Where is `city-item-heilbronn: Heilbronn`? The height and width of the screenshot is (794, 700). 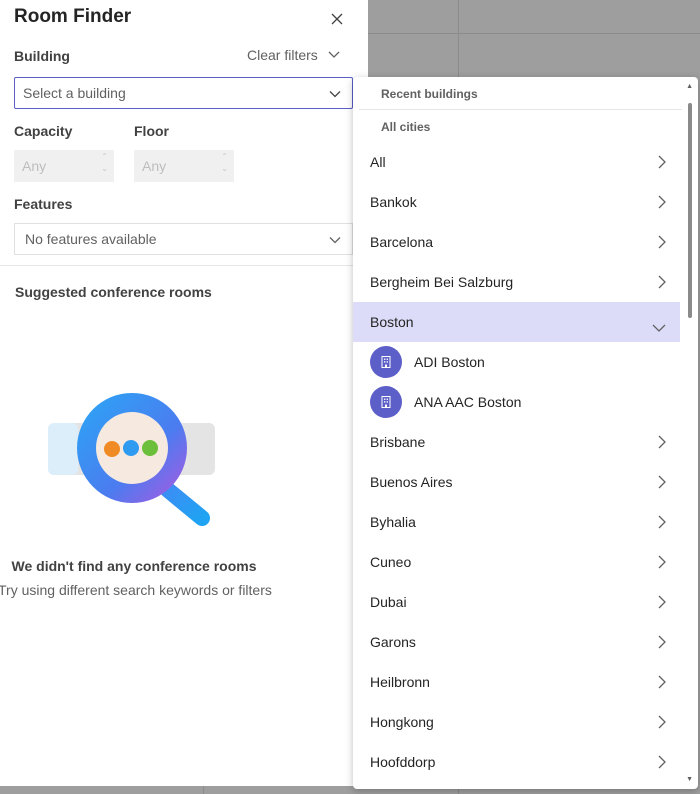
city-item-heilbronn: Heilbronn is located at coordinates (516, 682).